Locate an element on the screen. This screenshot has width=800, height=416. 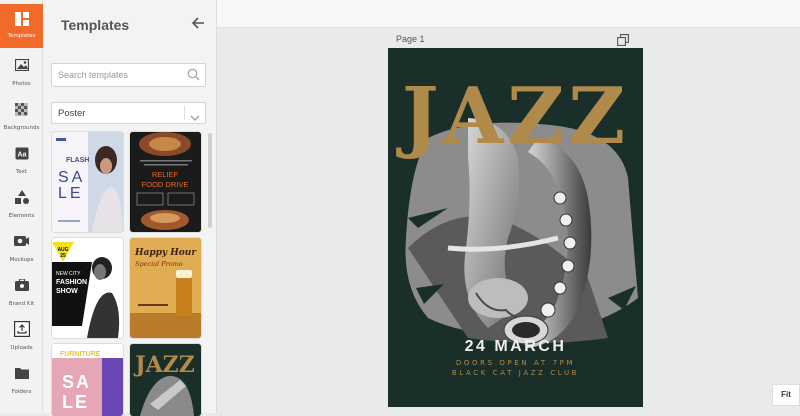
brand-kit-icon is located at coordinates (22, 285).